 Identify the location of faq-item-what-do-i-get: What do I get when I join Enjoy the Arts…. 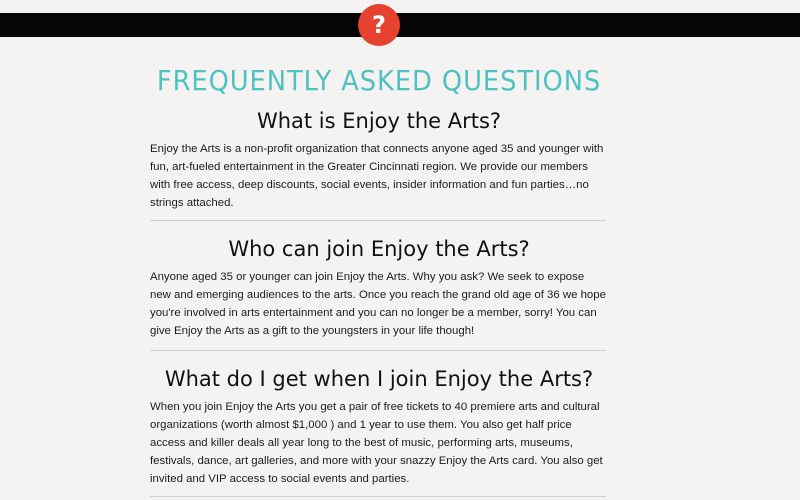
(379, 427).